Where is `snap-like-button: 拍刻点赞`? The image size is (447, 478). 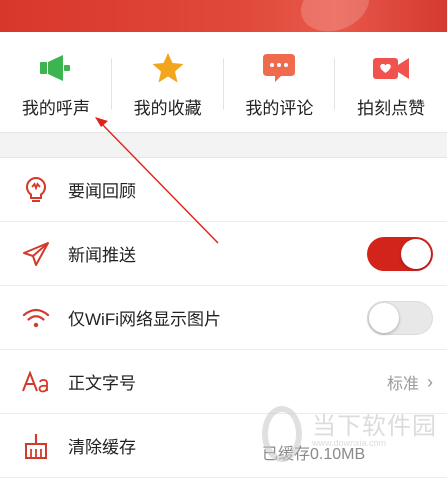 snap-like-button: 拍刻点赞 is located at coordinates (391, 82).